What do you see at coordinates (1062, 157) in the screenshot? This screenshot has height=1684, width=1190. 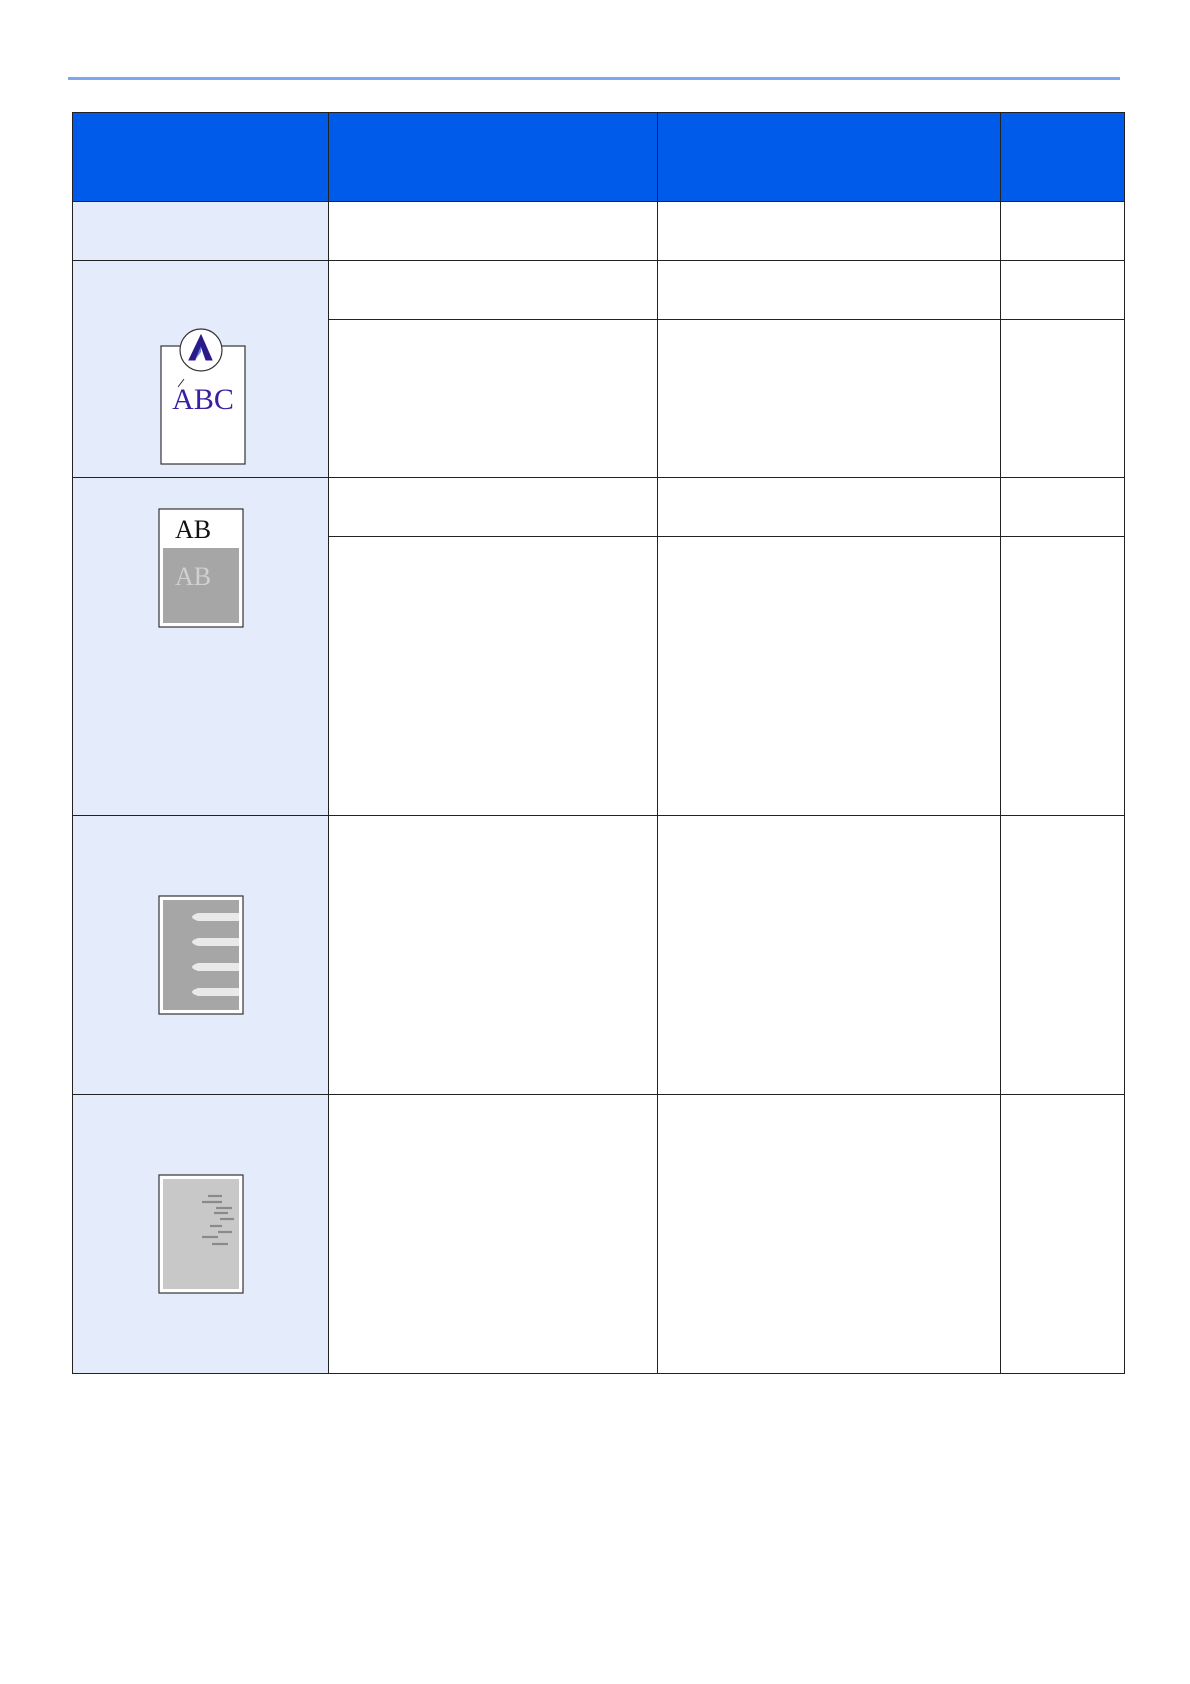 I see `header-reference-page` at bounding box center [1062, 157].